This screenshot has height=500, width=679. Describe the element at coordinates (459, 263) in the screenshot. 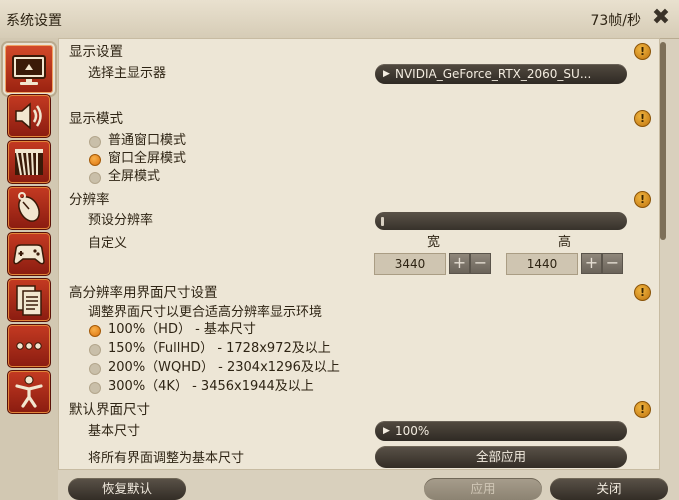

I see `width-plus-button: +` at that location.